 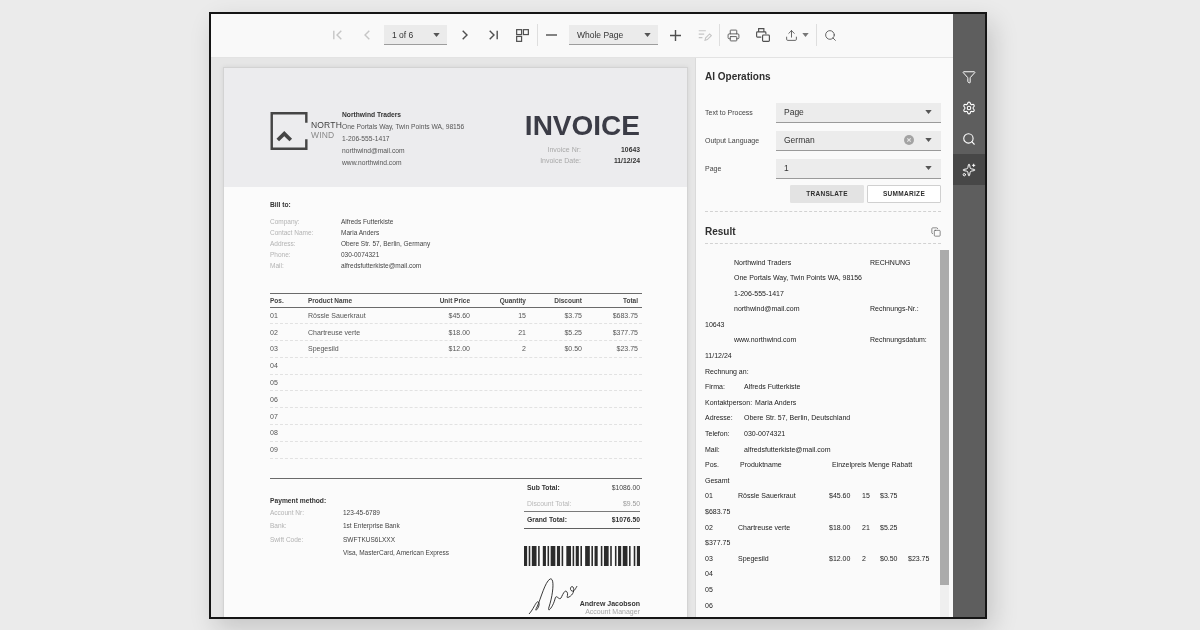 I want to click on logo-text: NORTH, so click(x=326, y=126).